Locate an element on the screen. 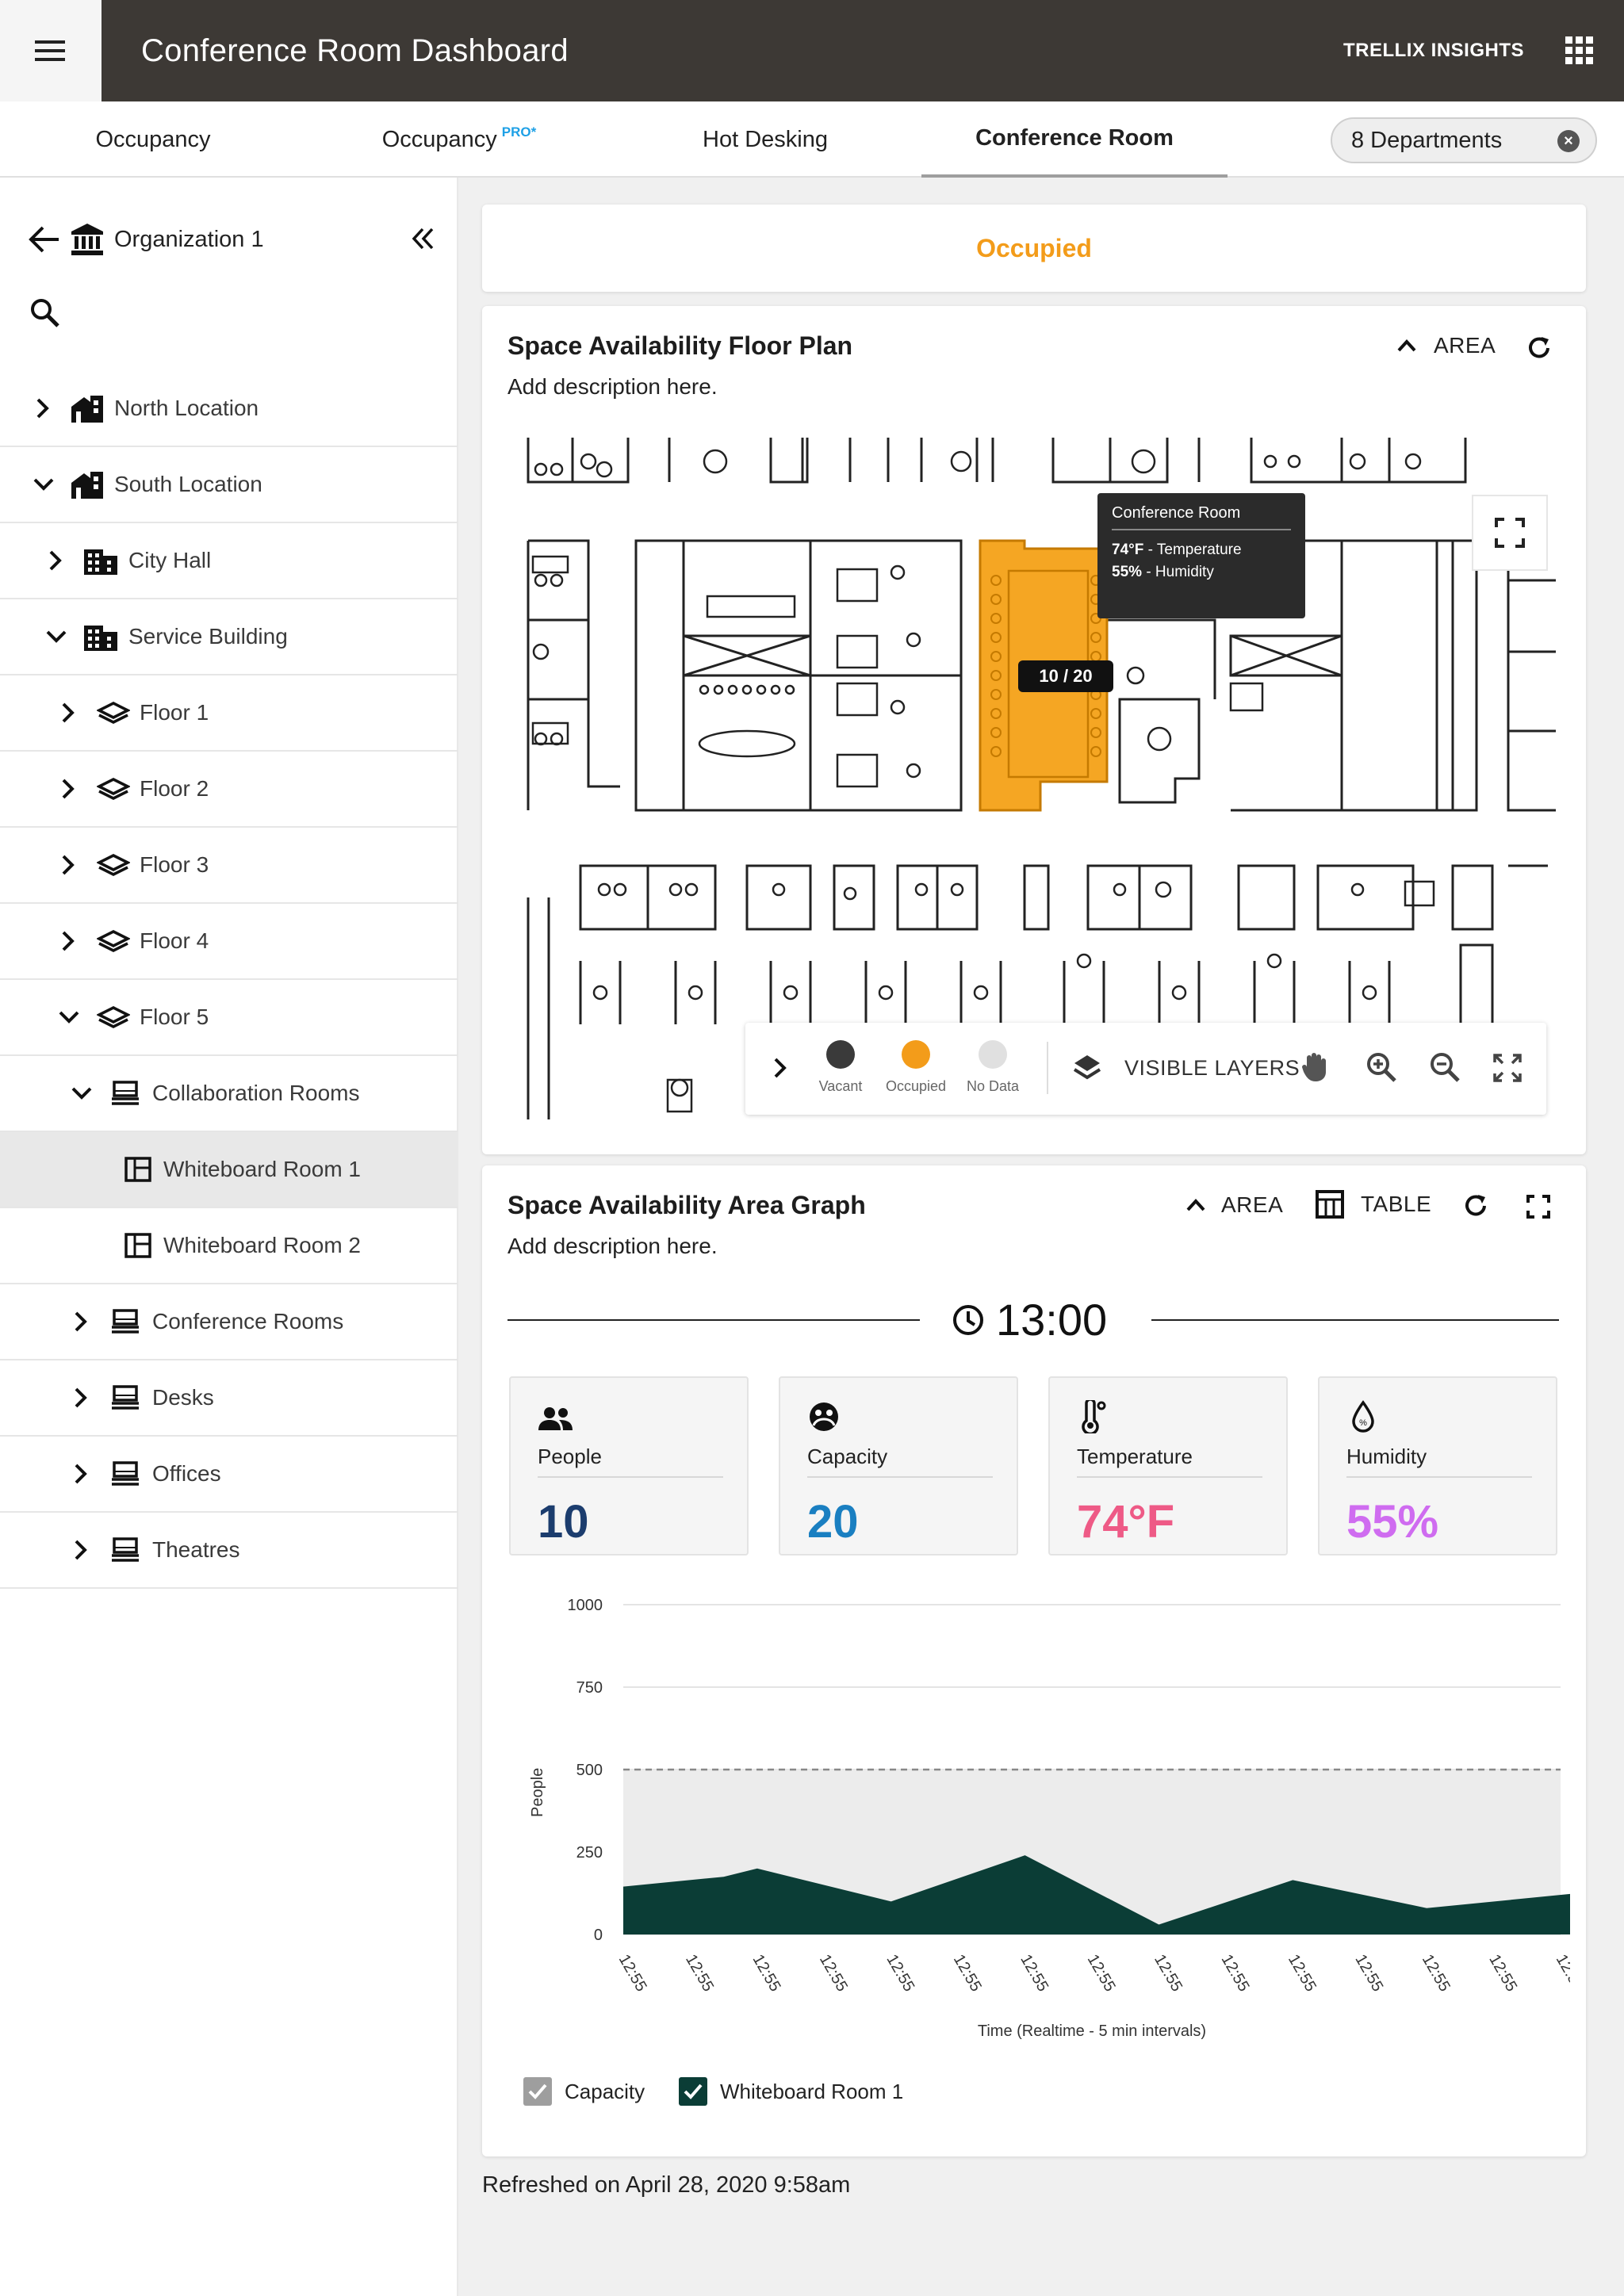 The image size is (1624, 2296). map-fullscreen-button is located at coordinates (1510, 533).